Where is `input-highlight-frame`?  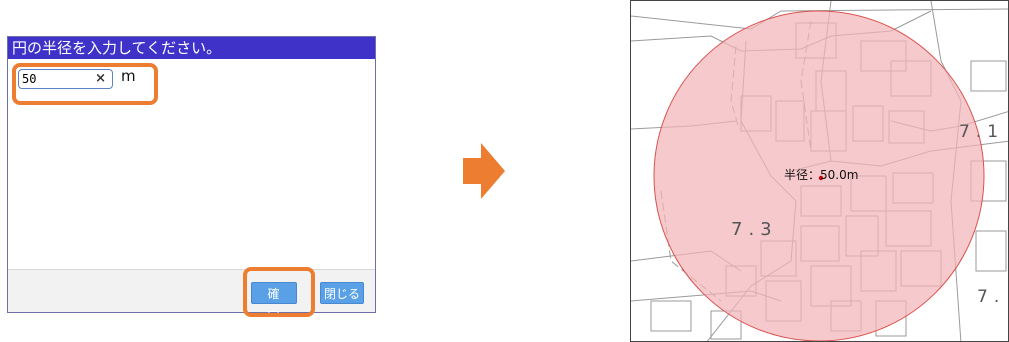 input-highlight-frame is located at coordinates (85, 84).